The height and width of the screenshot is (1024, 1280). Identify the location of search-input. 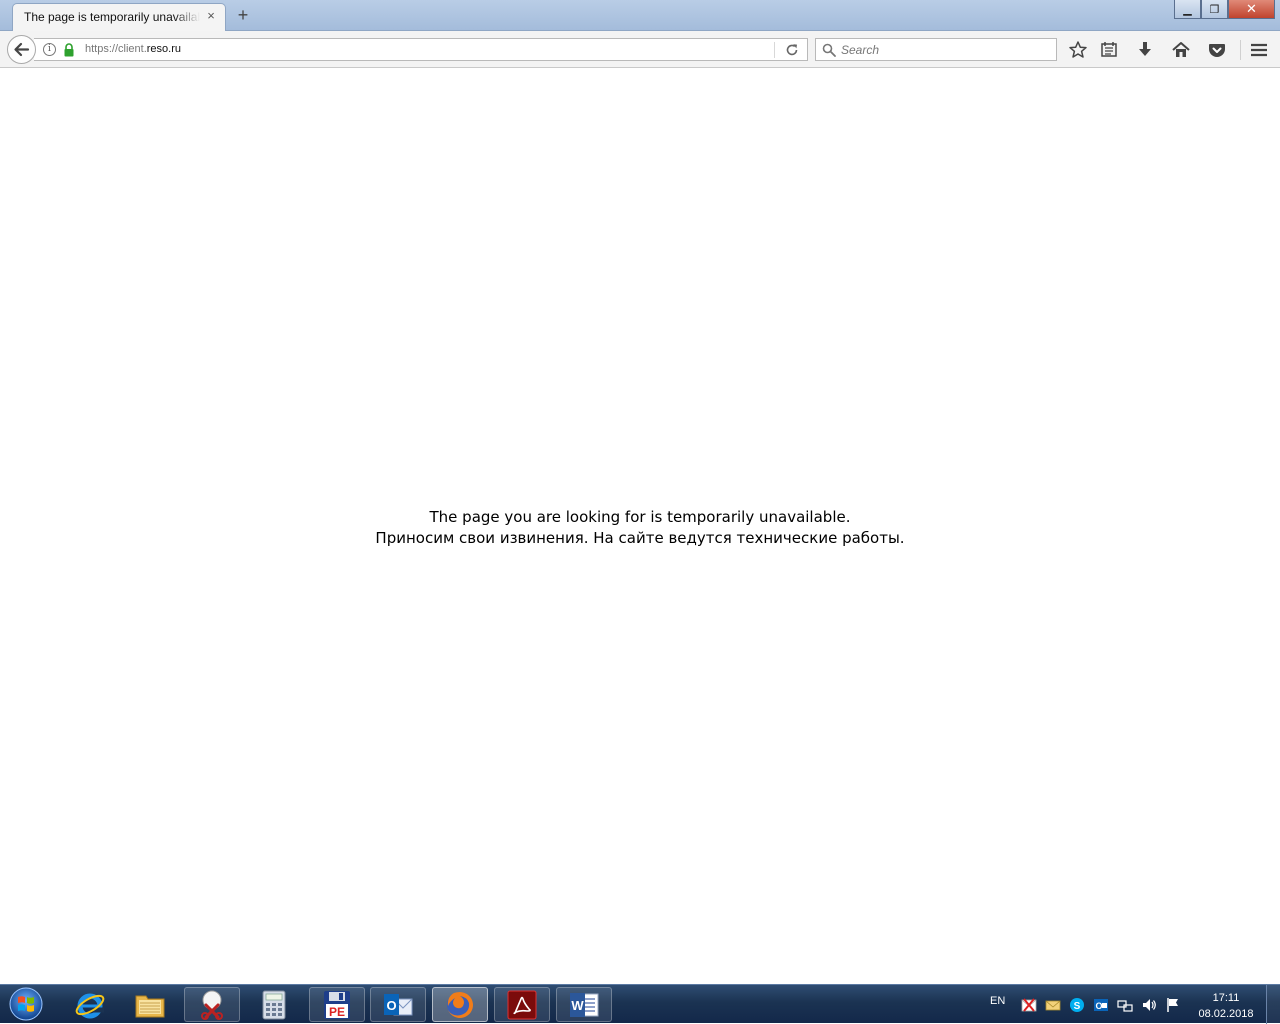
(946, 50).